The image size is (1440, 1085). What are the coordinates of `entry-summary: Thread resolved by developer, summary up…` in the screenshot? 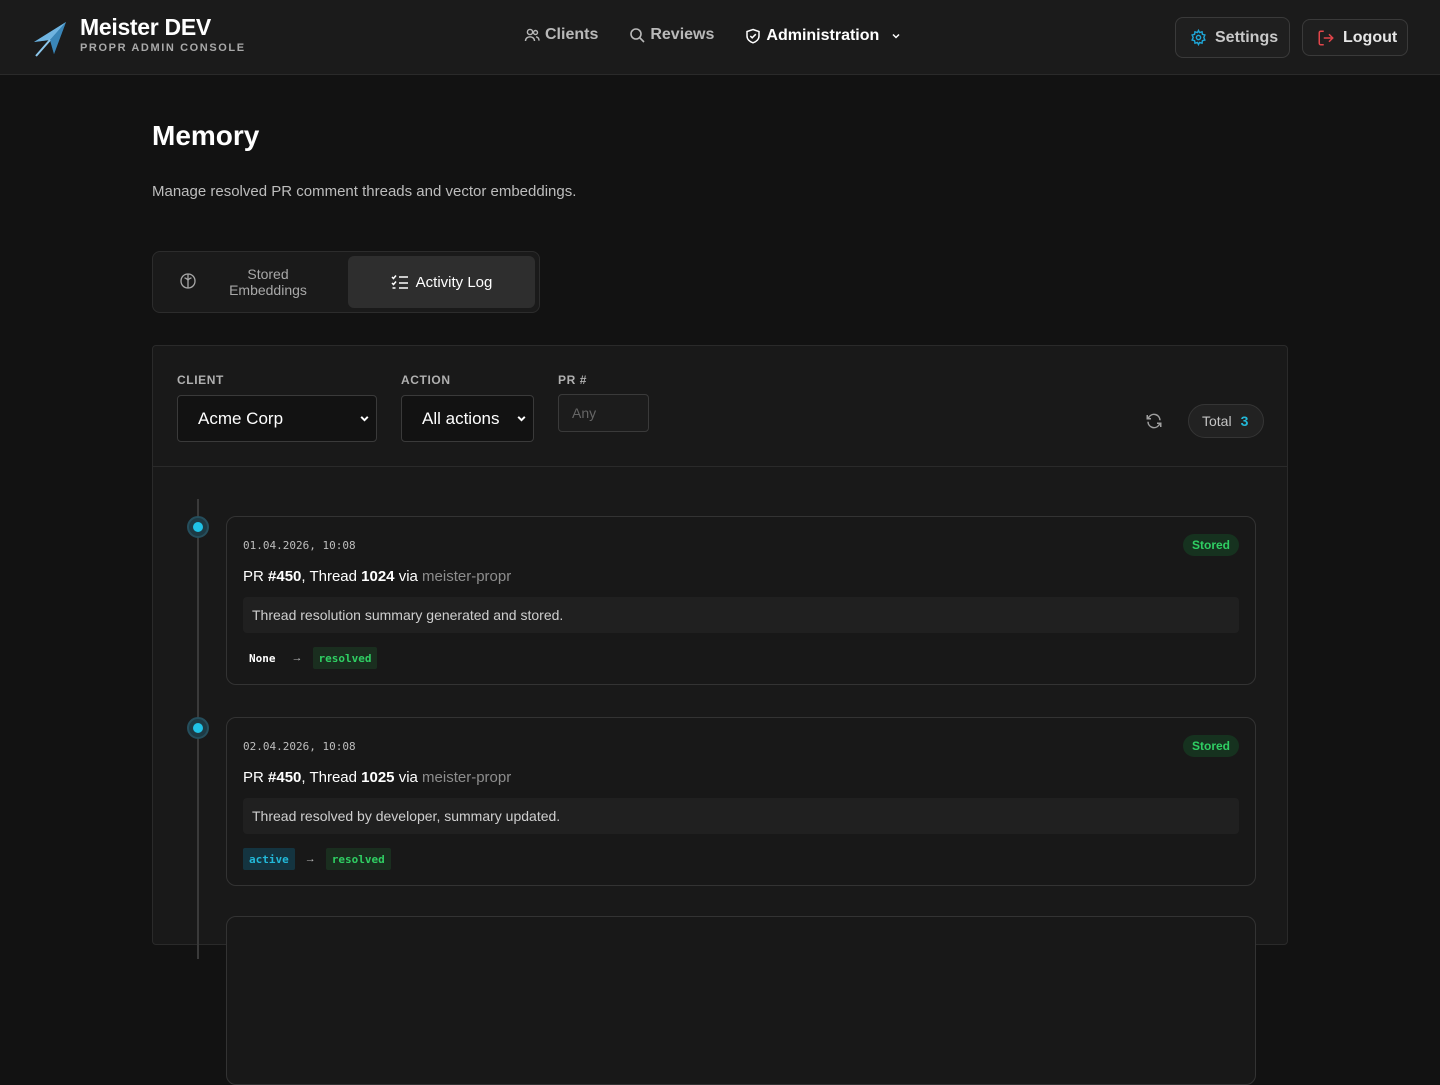 It's located at (741, 816).